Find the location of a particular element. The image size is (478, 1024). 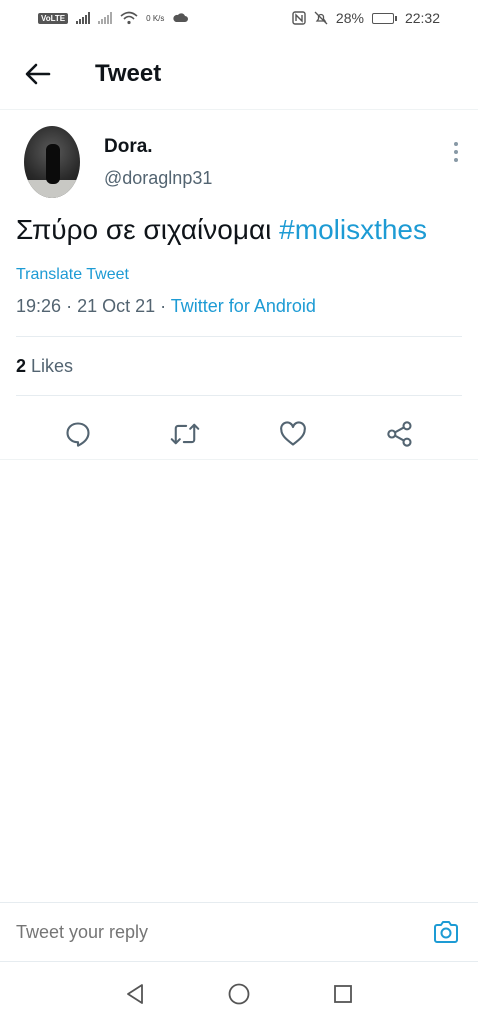

reply-icon is located at coordinates (78, 434).